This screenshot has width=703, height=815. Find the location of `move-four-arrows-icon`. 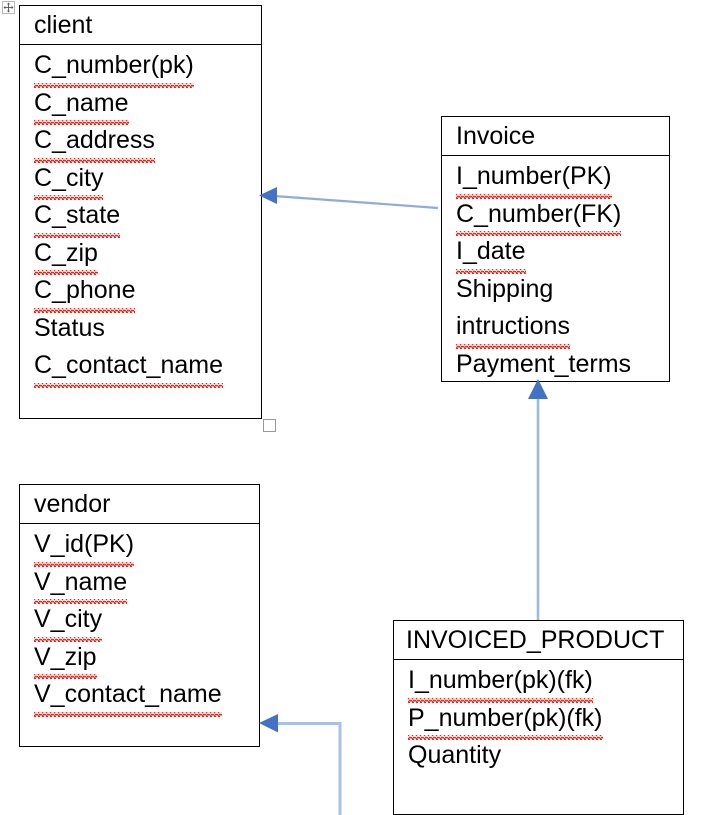

move-four-arrows-icon is located at coordinates (8, 7).